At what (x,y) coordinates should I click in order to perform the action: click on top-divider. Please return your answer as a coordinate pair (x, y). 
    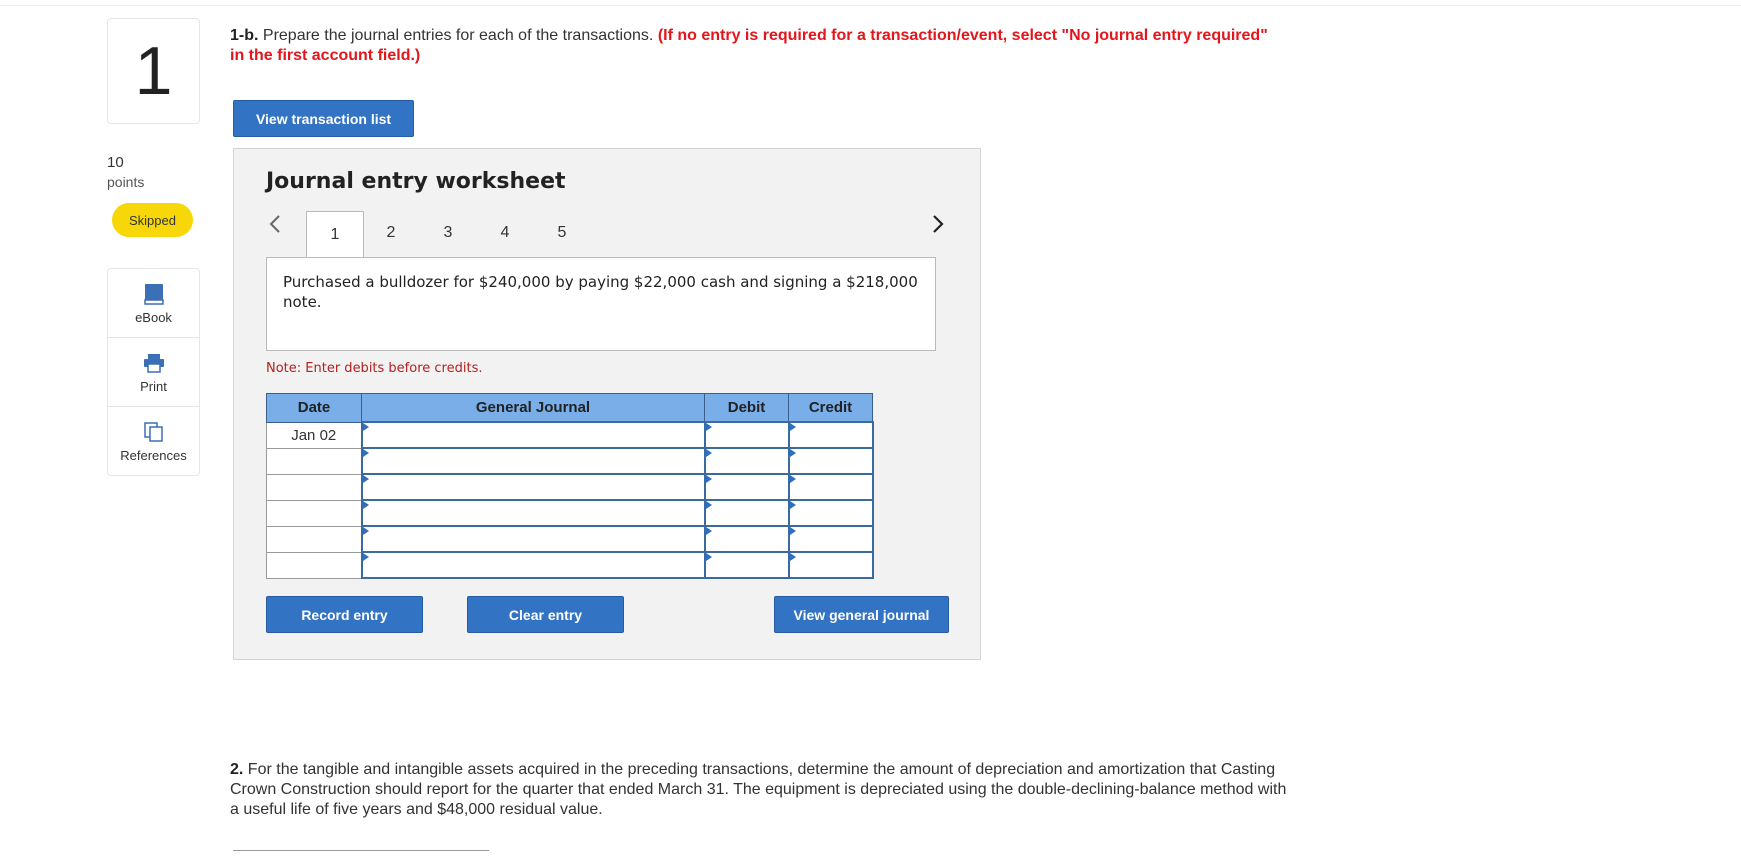
    Looking at the image, I should click on (870, 5).